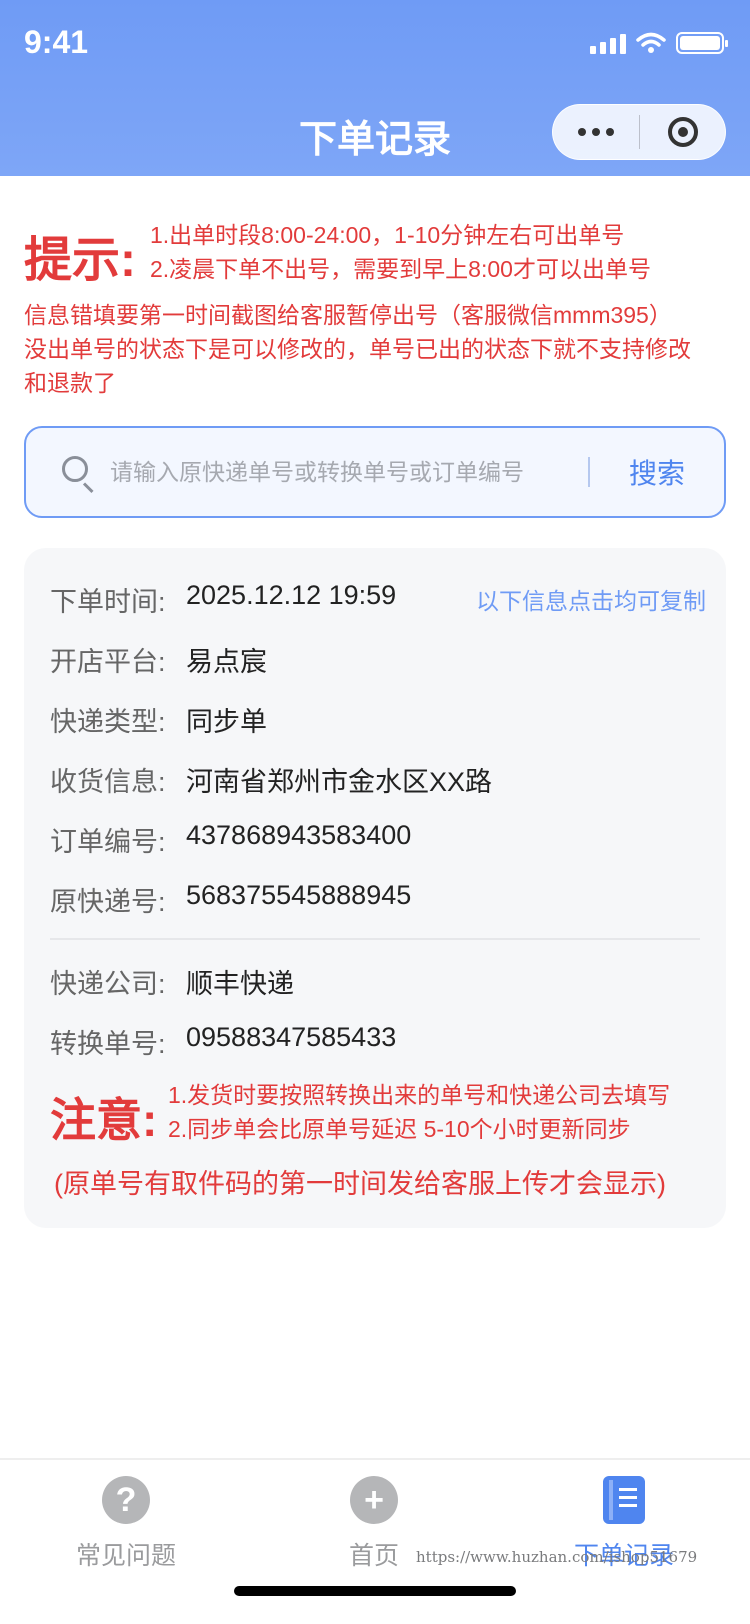  I want to click on target-icon, so click(682, 132).